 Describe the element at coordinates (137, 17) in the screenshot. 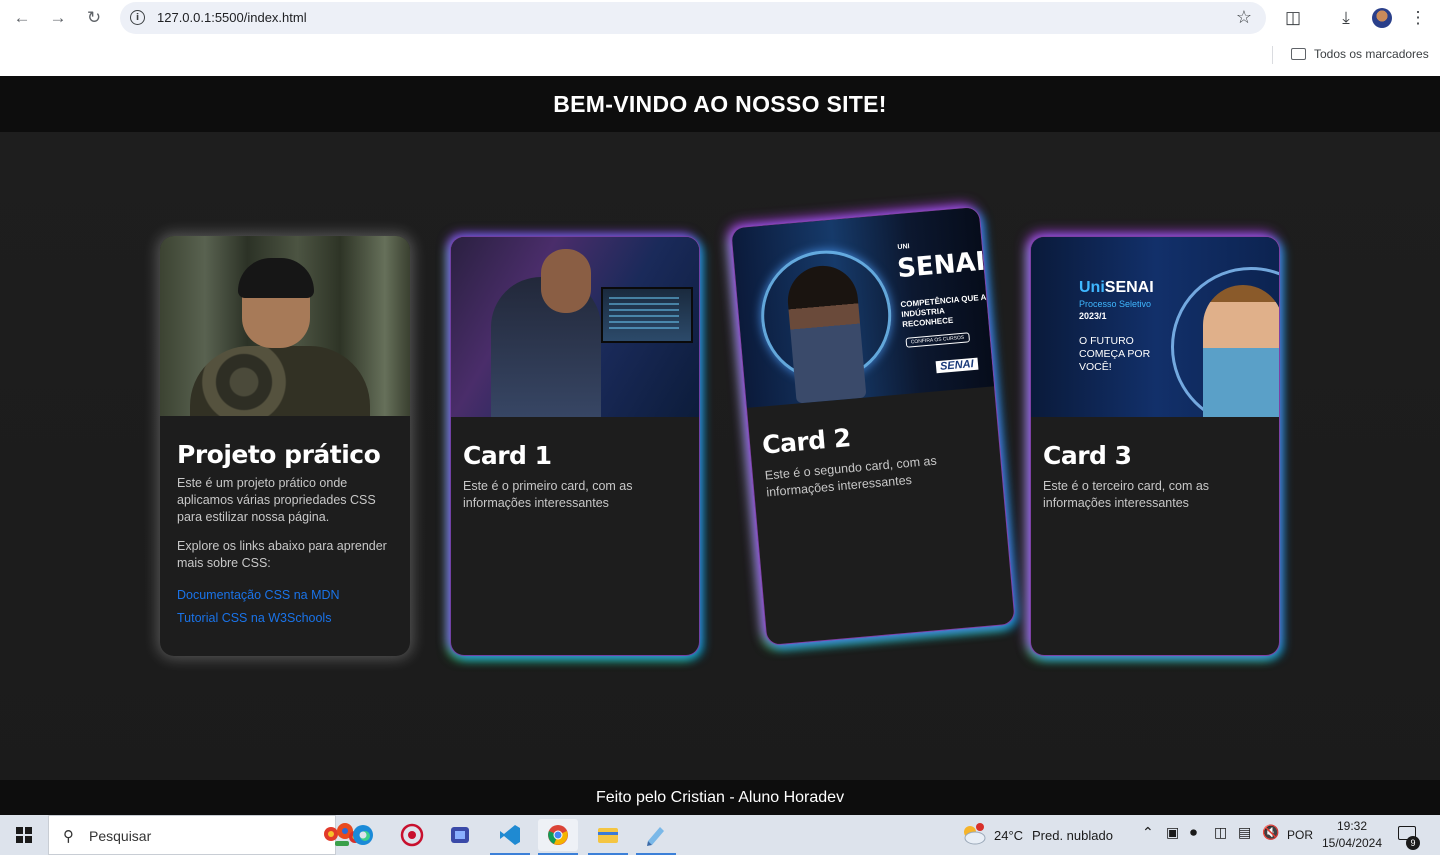

I see `site-info-icon: i` at that location.